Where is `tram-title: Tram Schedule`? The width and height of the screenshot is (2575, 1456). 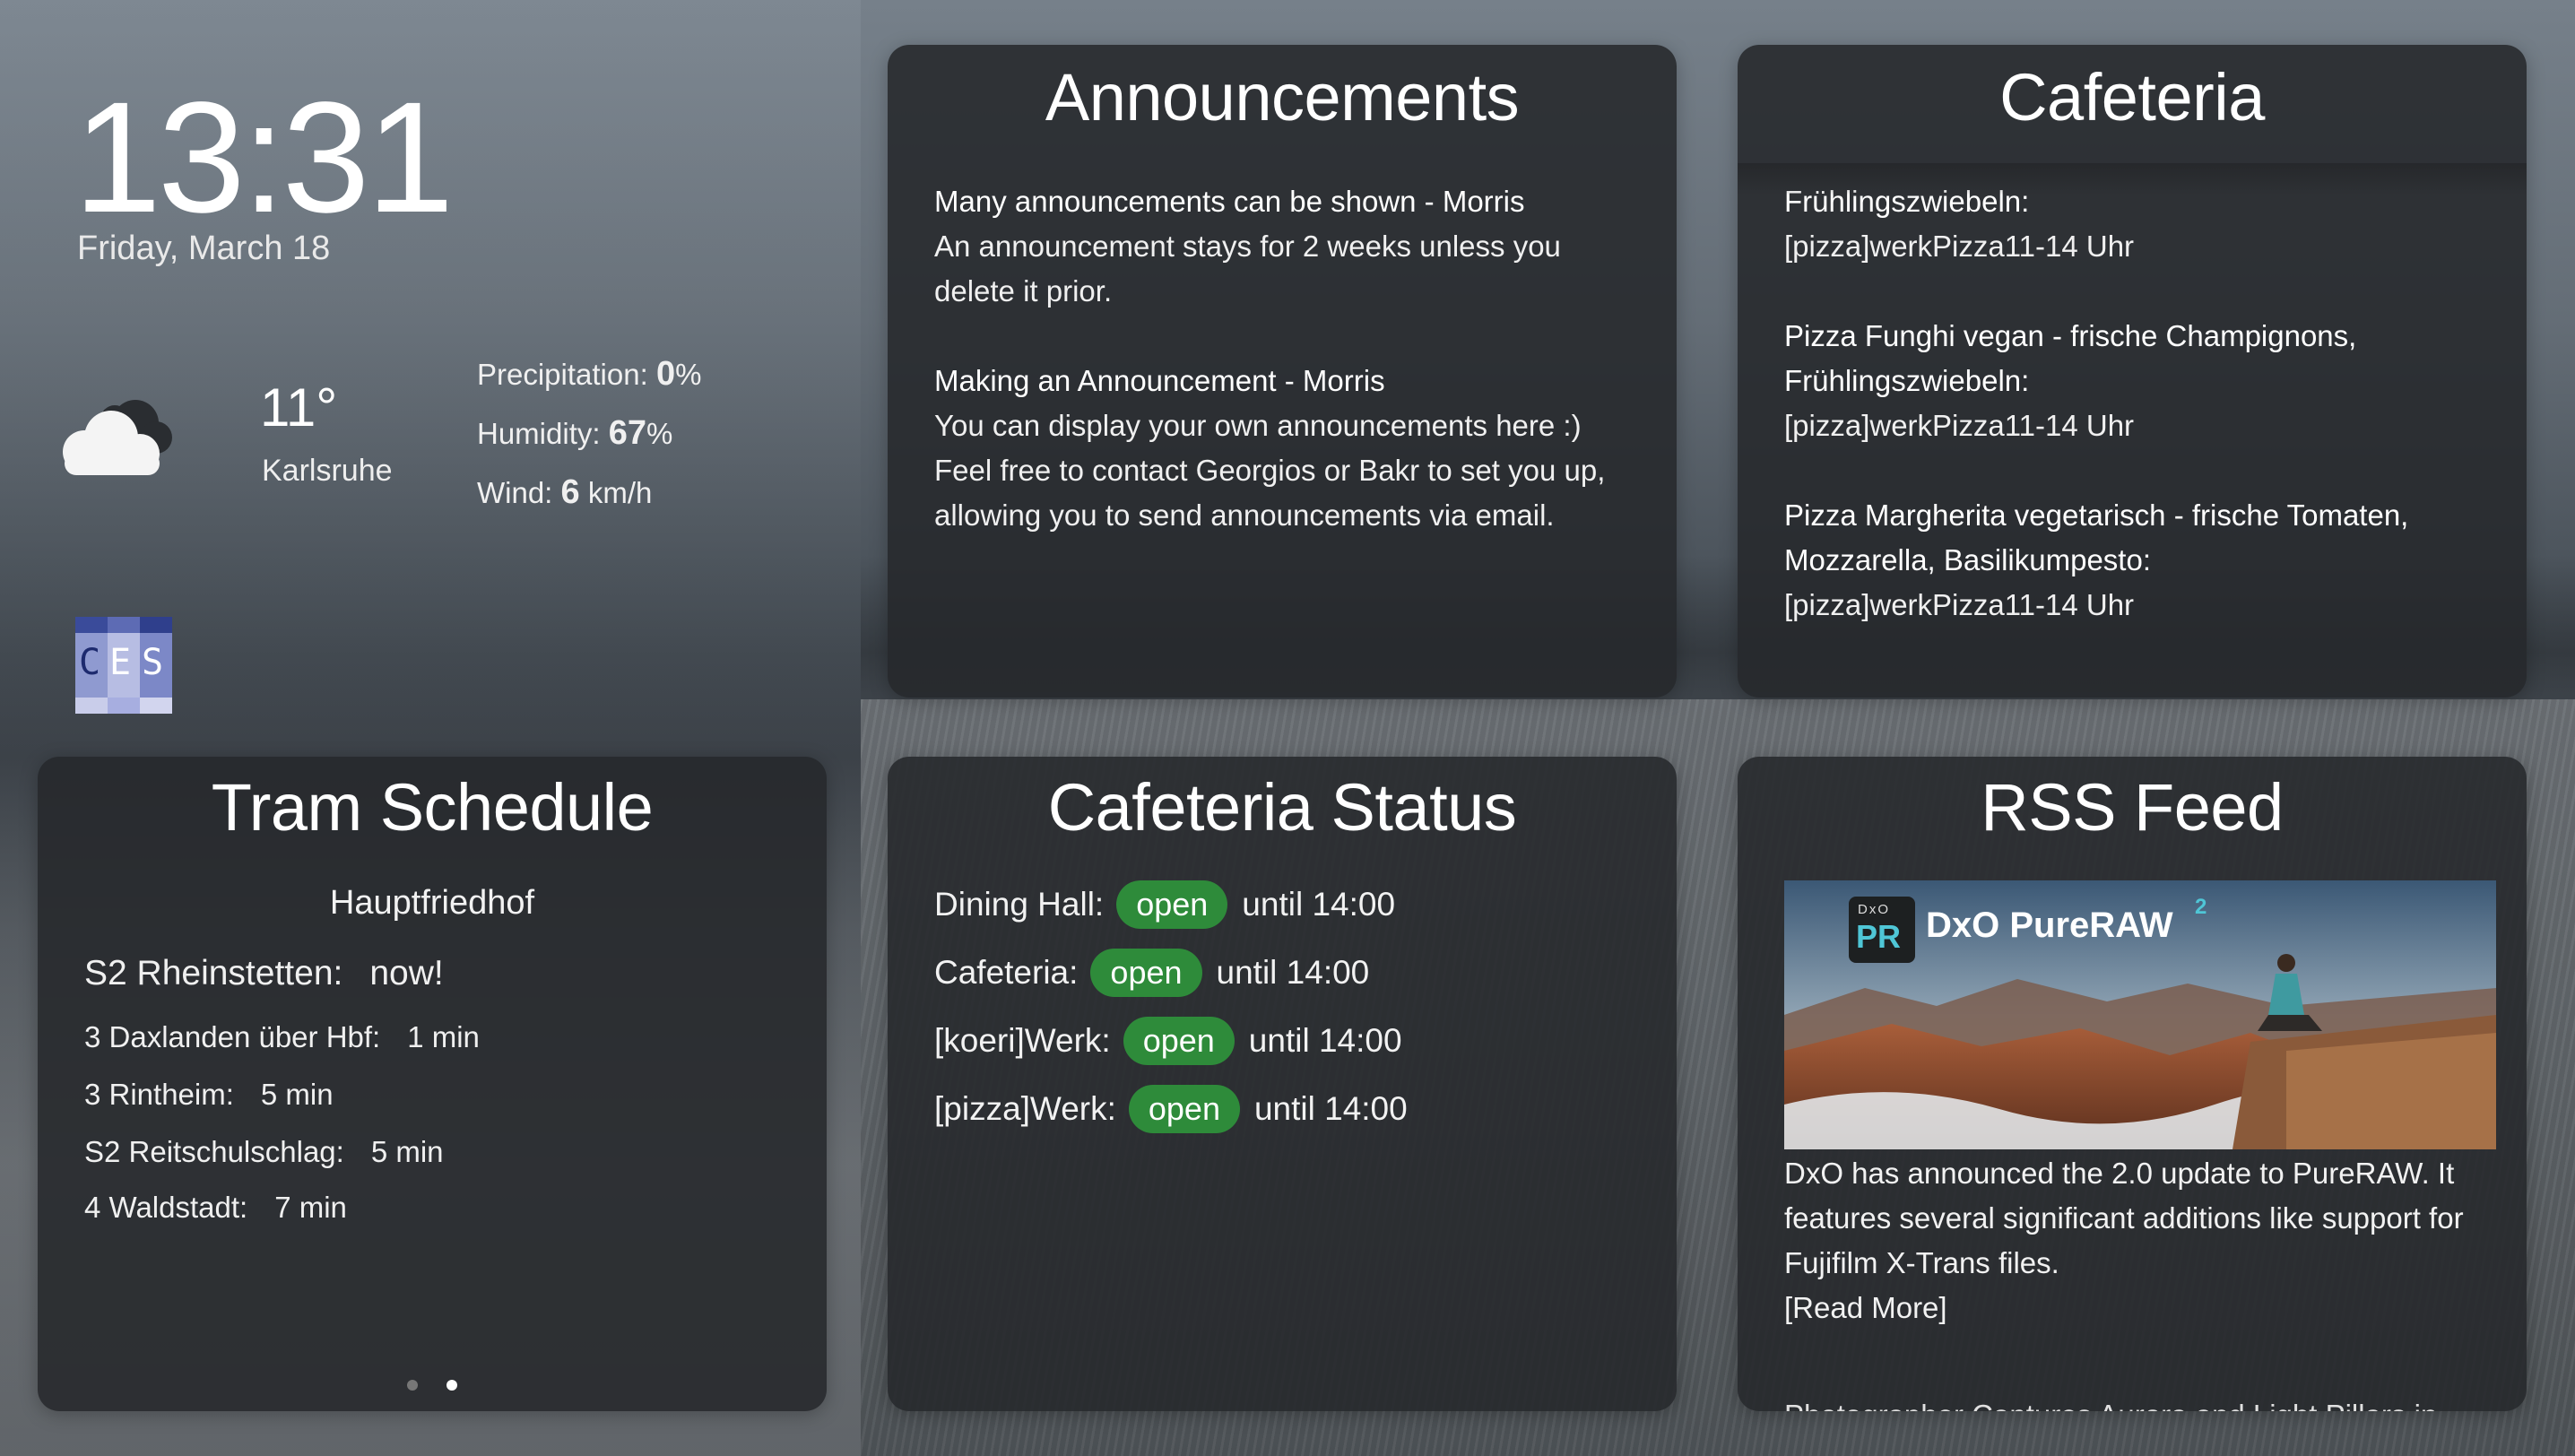
tram-title: Tram Schedule is located at coordinates (432, 807).